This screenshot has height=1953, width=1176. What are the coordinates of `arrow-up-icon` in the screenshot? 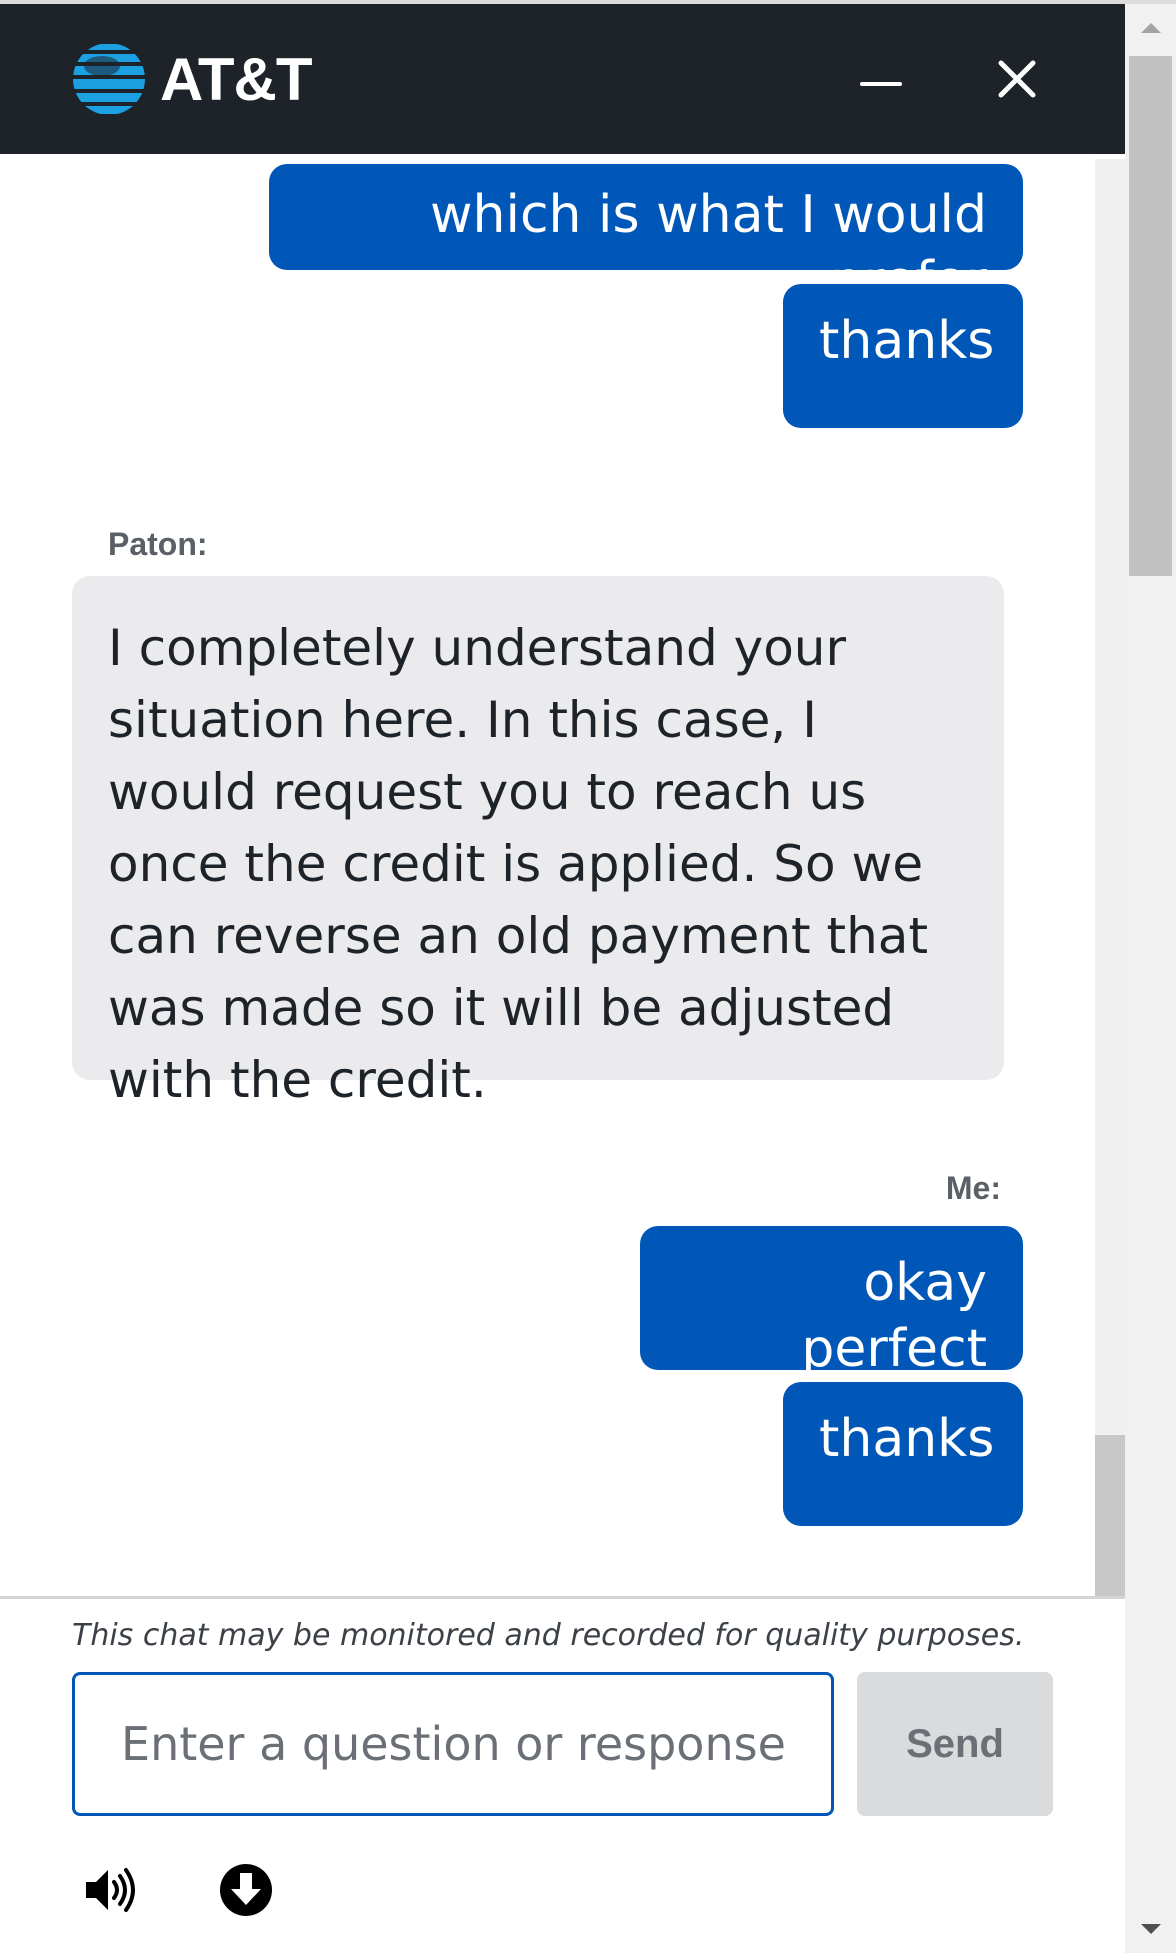 It's located at (1150, 28).